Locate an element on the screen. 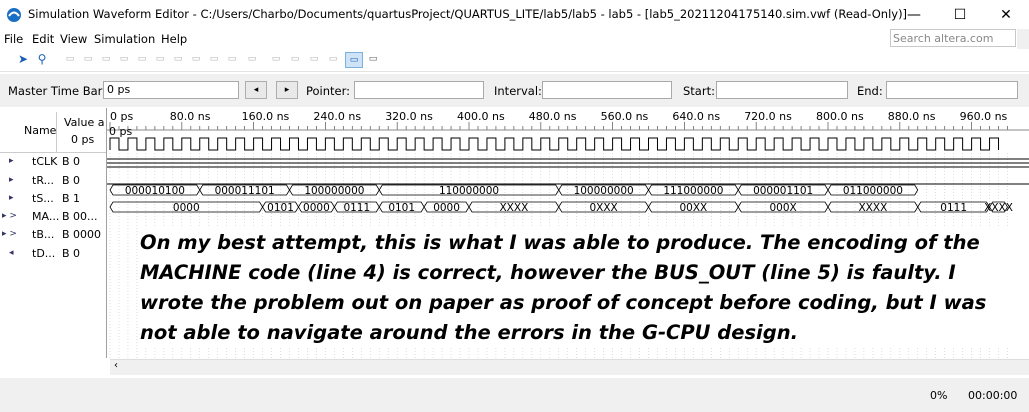  maximize-button: ☐ is located at coordinates (960, 15).